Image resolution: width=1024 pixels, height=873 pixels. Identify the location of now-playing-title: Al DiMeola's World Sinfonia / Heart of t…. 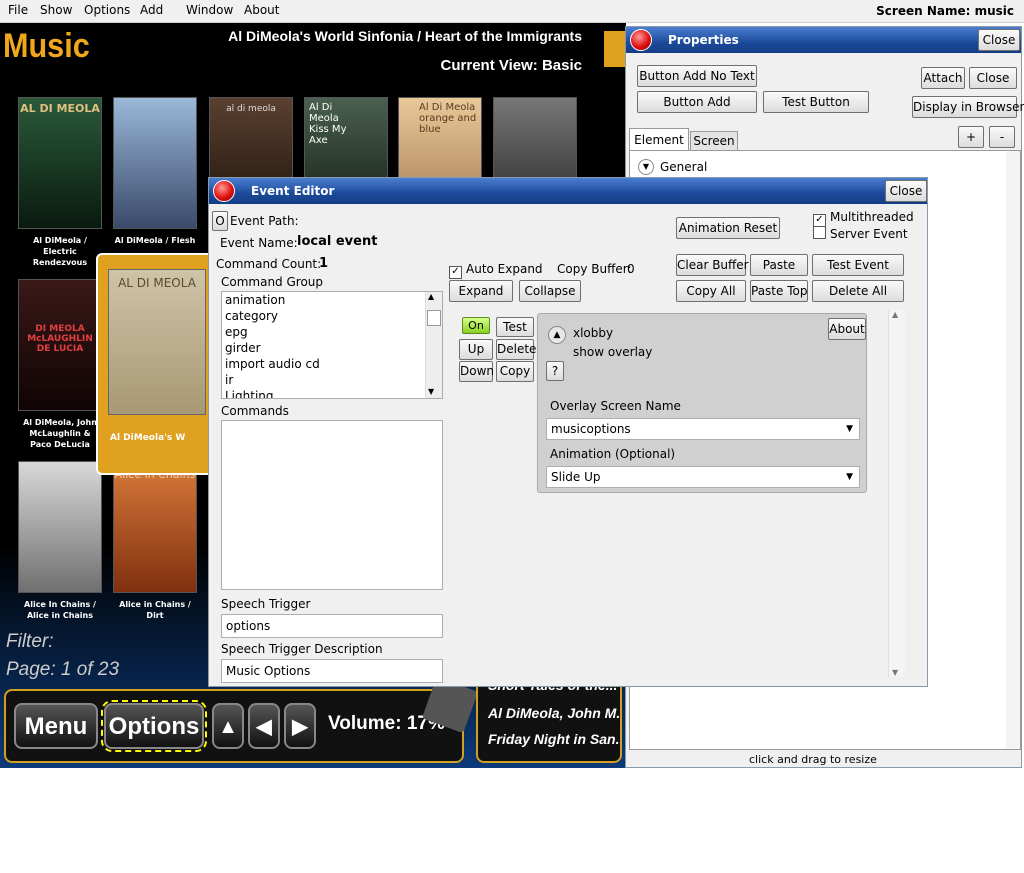
(405, 36).